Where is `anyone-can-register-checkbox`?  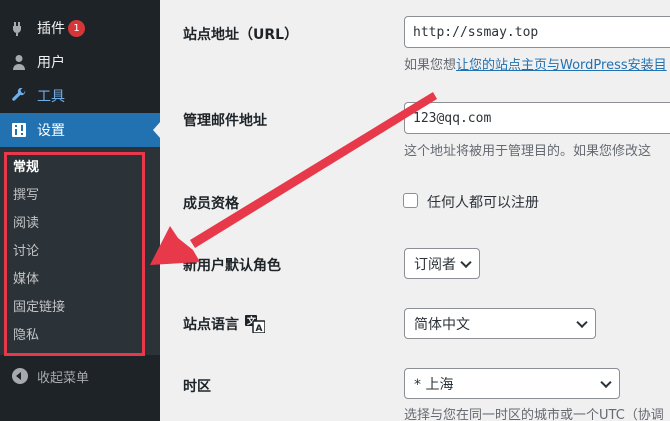
anyone-can-register-checkbox is located at coordinates (410, 200).